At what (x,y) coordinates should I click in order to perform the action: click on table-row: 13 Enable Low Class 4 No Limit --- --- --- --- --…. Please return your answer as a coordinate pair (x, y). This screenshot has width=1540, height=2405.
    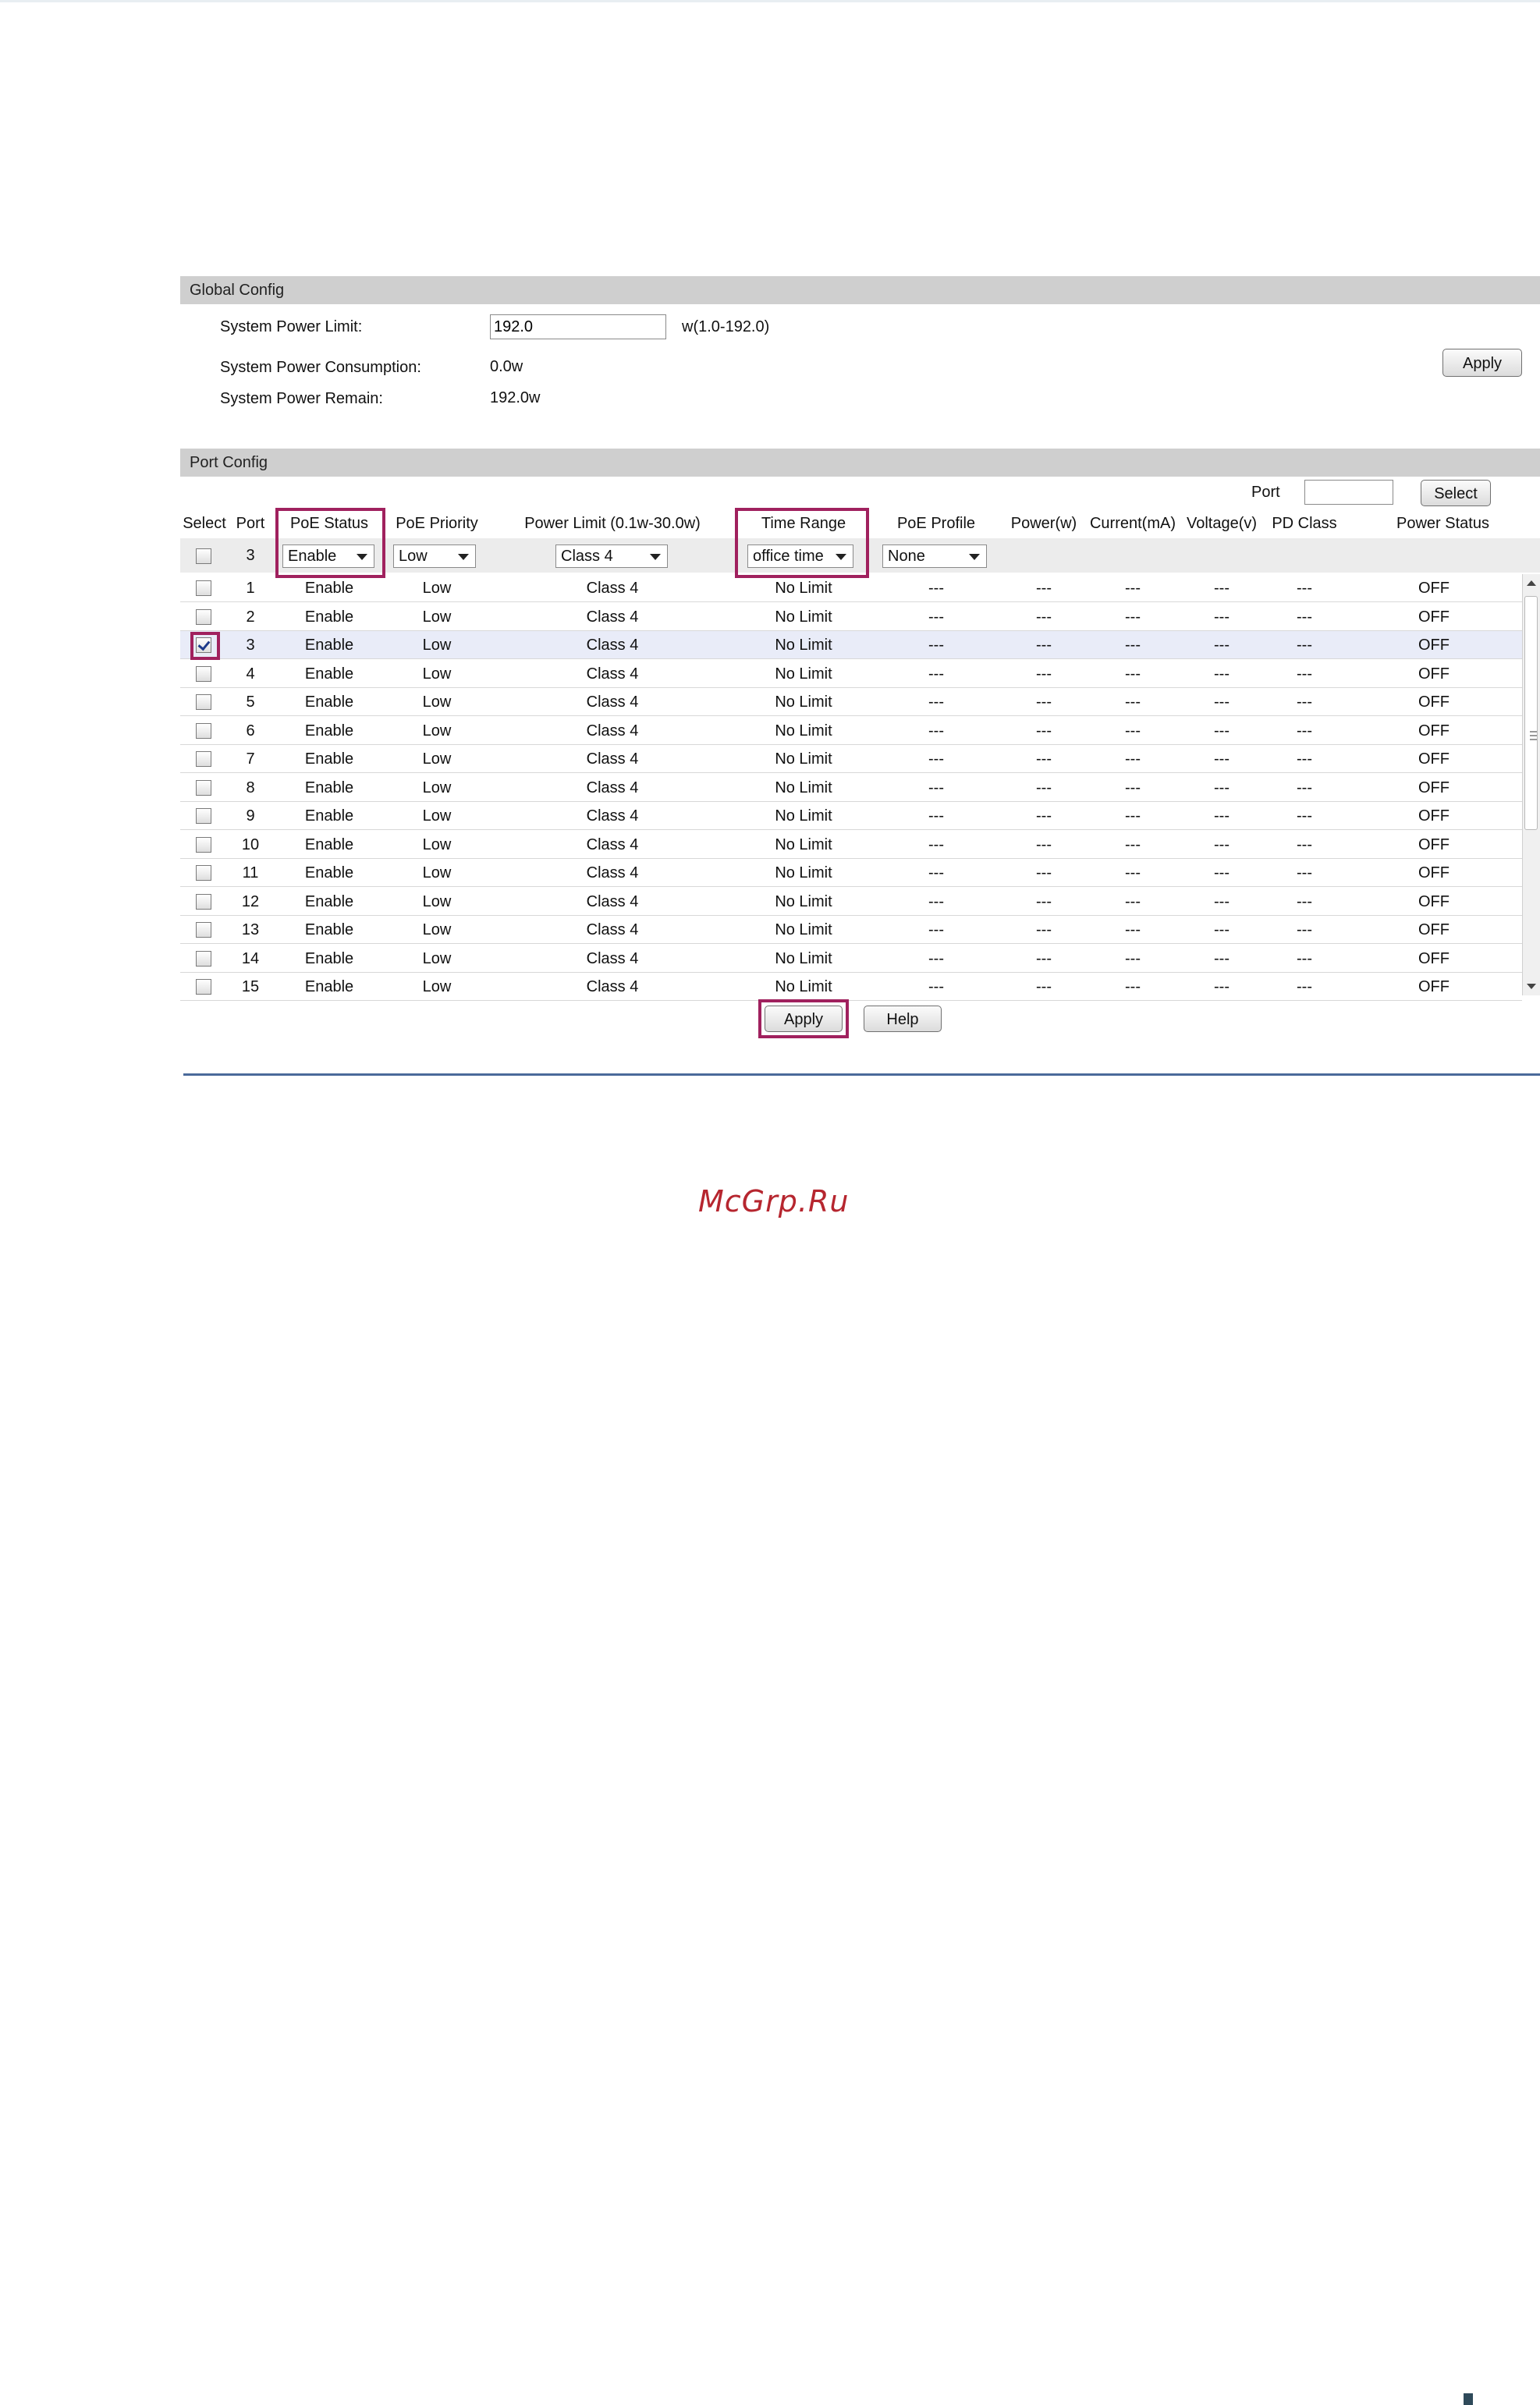
    Looking at the image, I should click on (851, 930).